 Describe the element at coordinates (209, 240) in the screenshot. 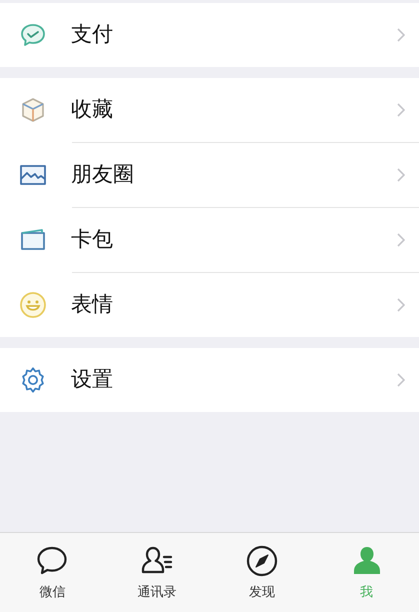

I see `menu-item: 卡包` at that location.